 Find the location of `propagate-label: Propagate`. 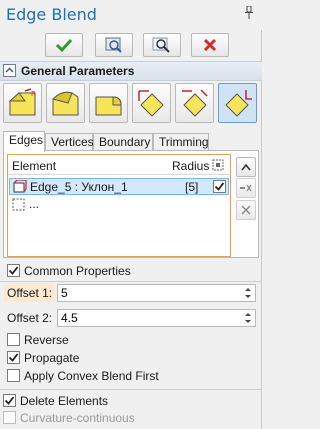

propagate-label: Propagate is located at coordinates (52, 358).